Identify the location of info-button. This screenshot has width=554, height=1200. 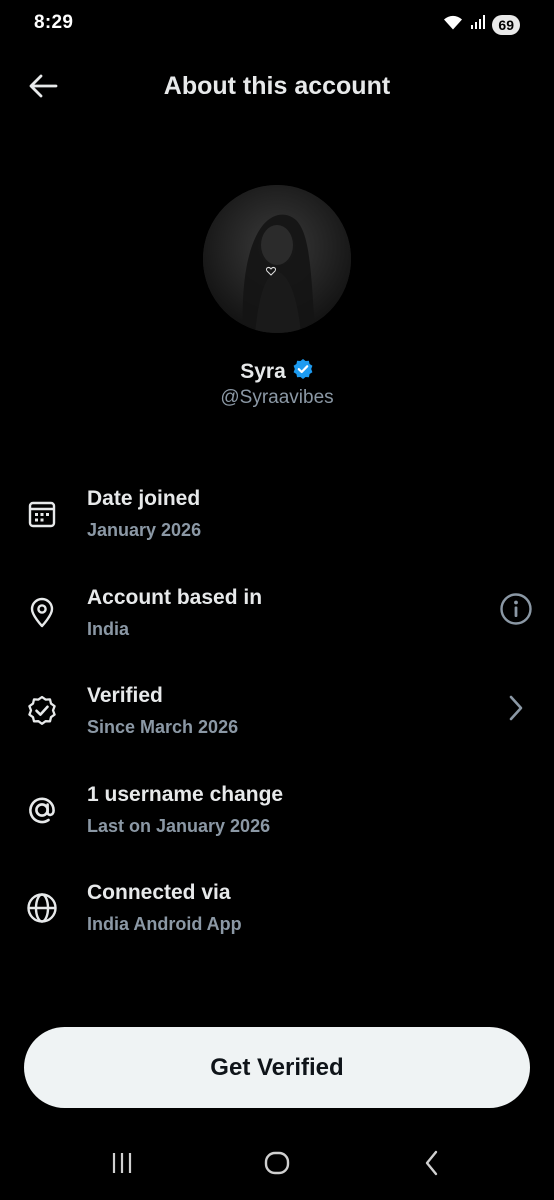
(516, 611).